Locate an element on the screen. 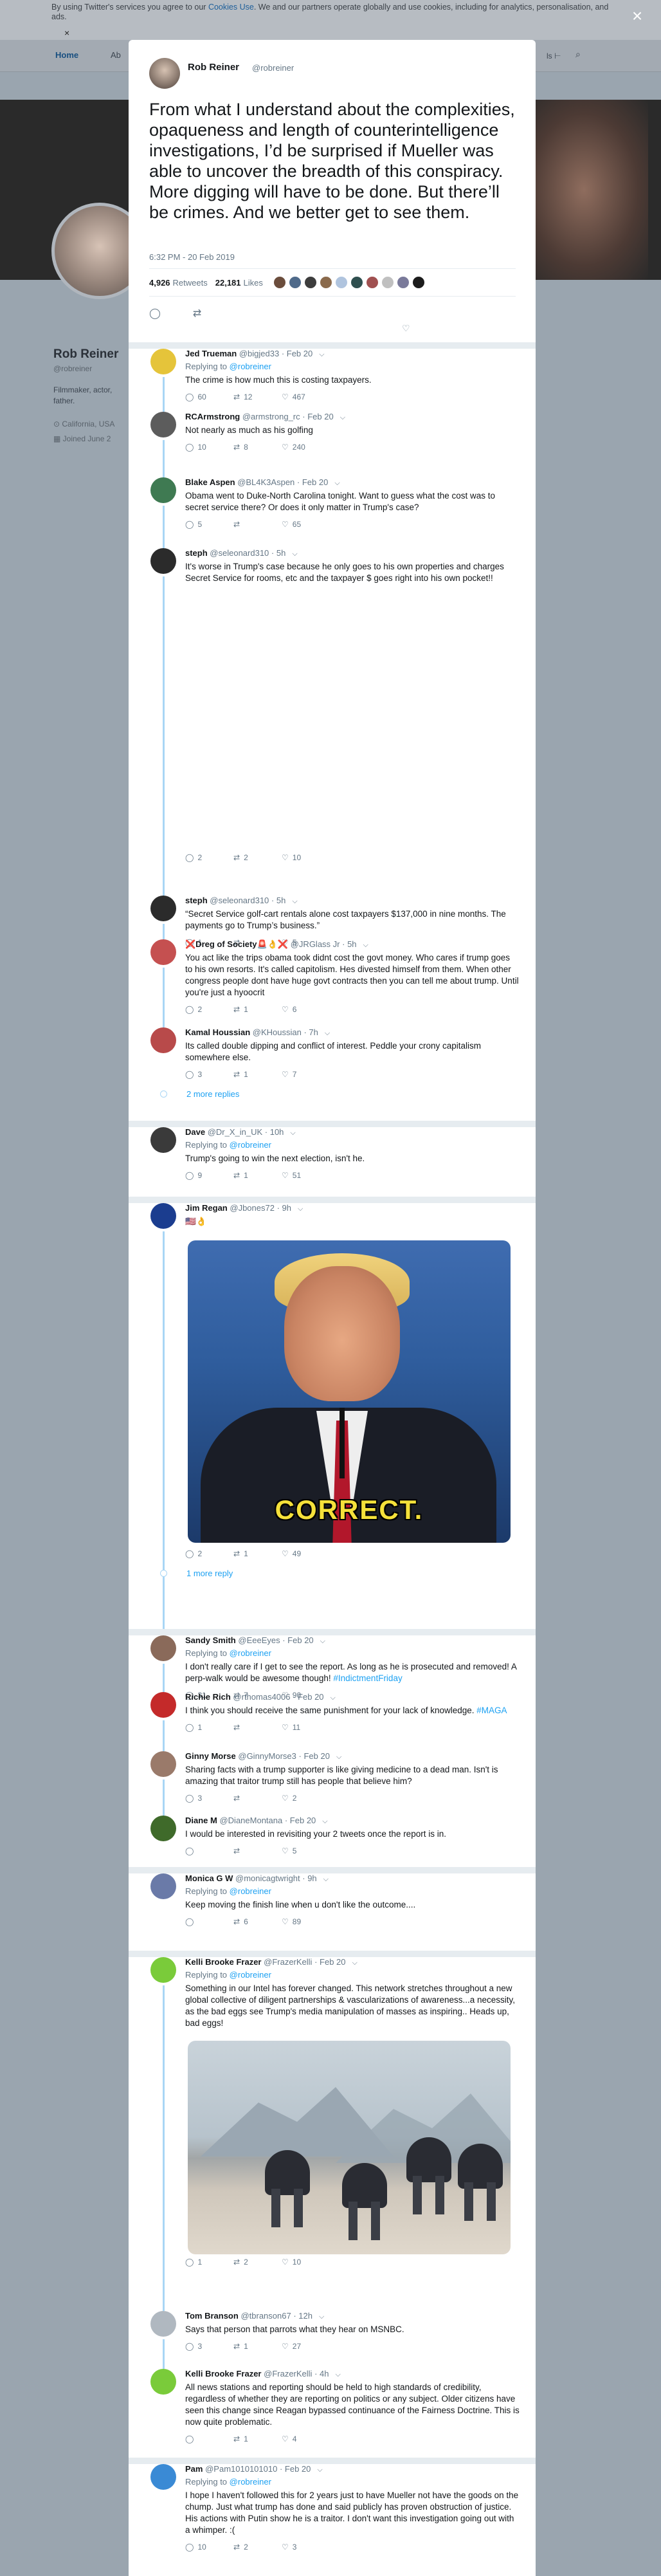 The width and height of the screenshot is (661, 2576). tweet-time: · 7h is located at coordinates (311, 1032).